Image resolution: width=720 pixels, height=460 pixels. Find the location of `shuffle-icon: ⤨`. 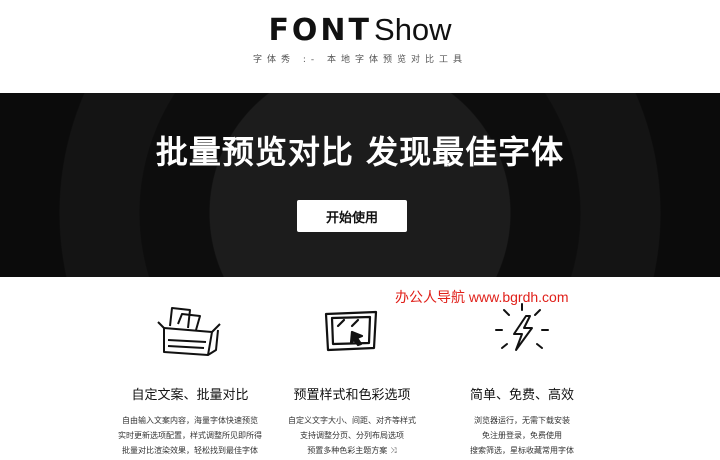

shuffle-icon: ⤨ is located at coordinates (393, 450).